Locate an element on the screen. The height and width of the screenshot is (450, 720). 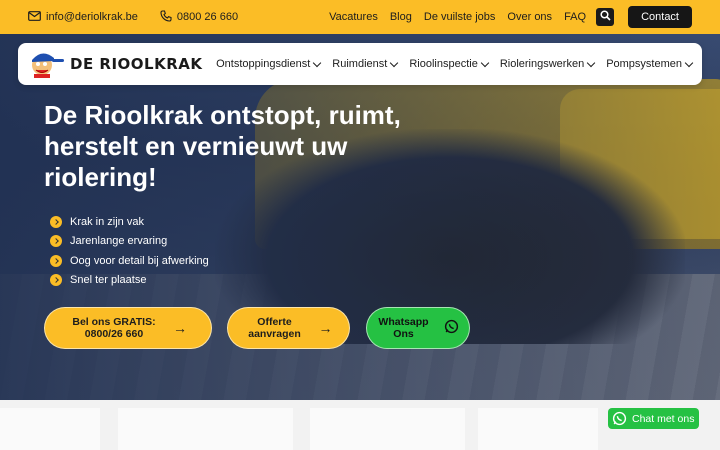
phone-link: 0800 26 660 is located at coordinates (199, 17).